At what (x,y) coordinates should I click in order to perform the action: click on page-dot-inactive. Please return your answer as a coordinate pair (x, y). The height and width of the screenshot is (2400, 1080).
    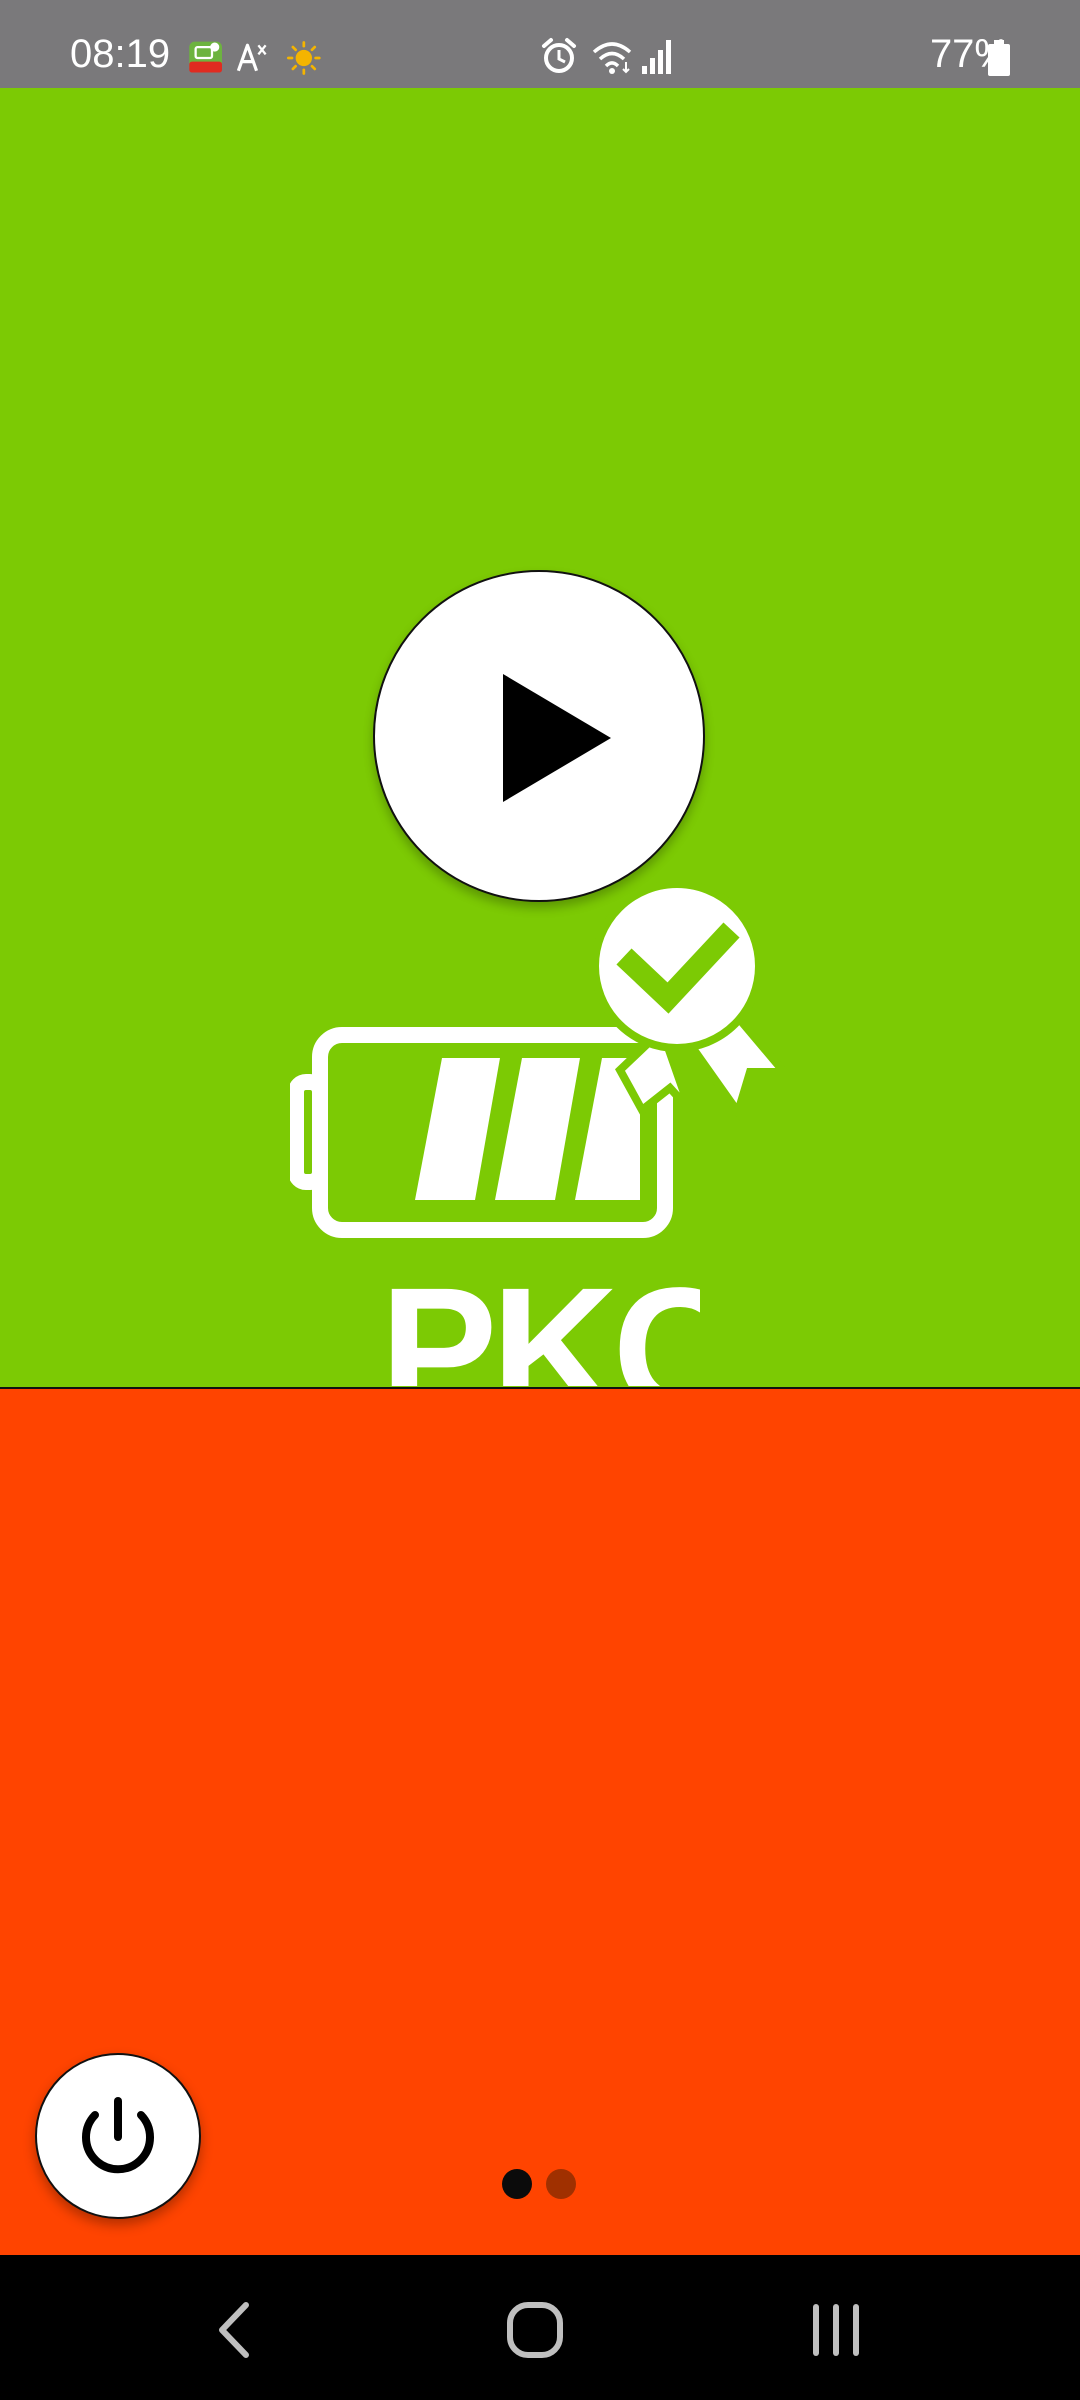
    Looking at the image, I should click on (561, 2184).